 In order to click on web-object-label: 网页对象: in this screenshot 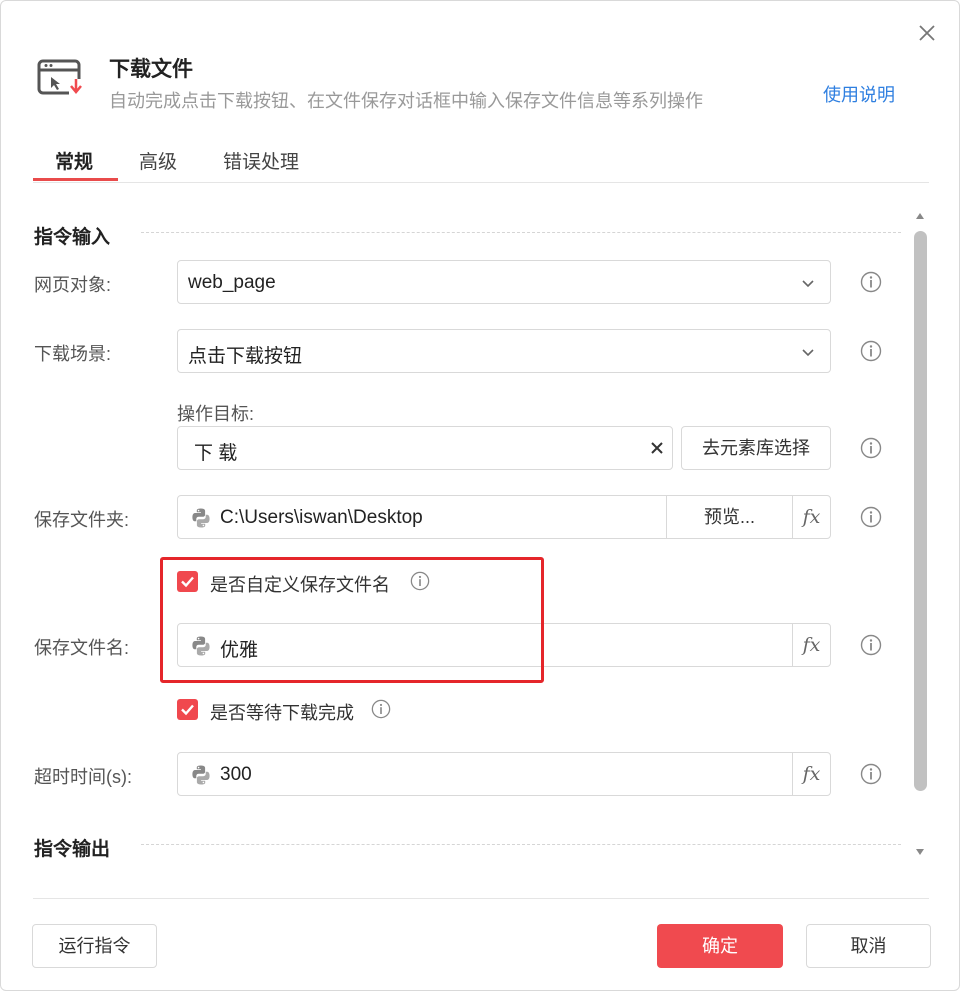, I will do `click(73, 285)`.